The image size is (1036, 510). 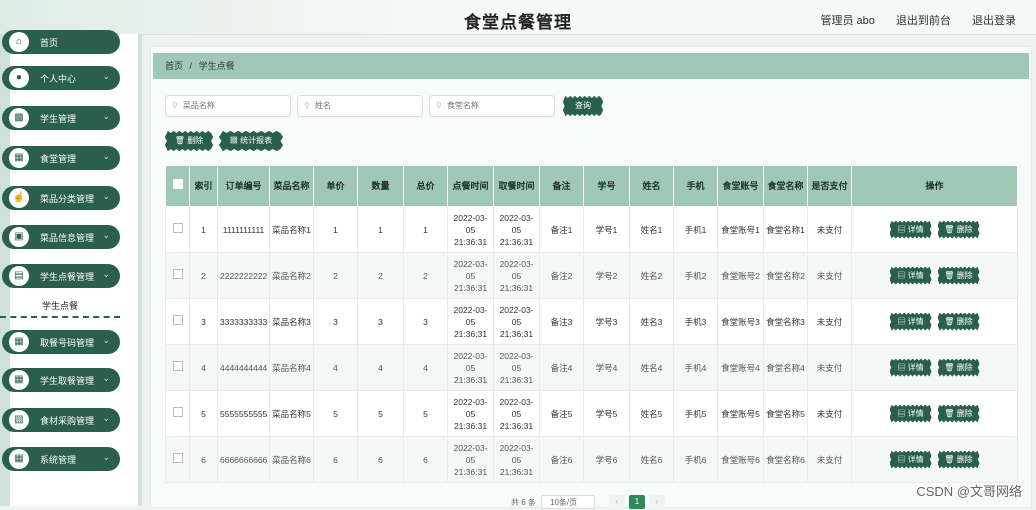 I want to click on canteen-name-input: ⚲, so click(x=492, y=106).